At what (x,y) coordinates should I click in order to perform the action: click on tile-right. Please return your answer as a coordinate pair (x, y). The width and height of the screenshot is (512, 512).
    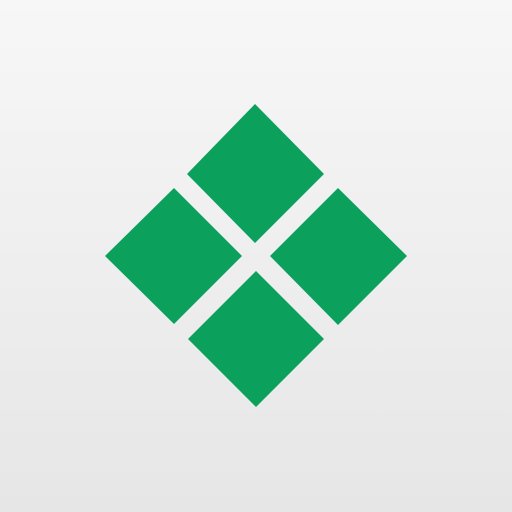
    Looking at the image, I should click on (338, 256).